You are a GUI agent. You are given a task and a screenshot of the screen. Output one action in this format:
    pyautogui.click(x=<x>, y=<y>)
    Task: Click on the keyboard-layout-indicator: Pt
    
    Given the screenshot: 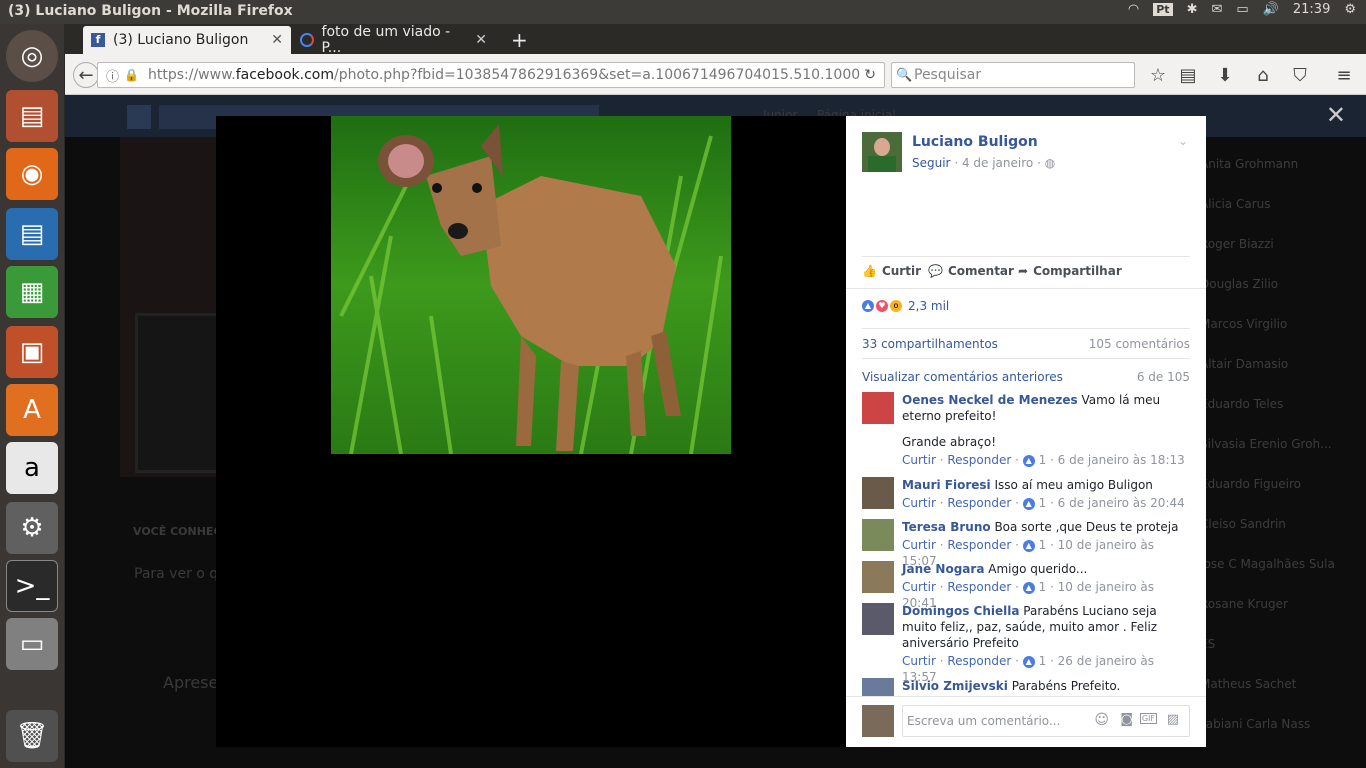 What is the action you would take?
    pyautogui.click(x=1163, y=9)
    